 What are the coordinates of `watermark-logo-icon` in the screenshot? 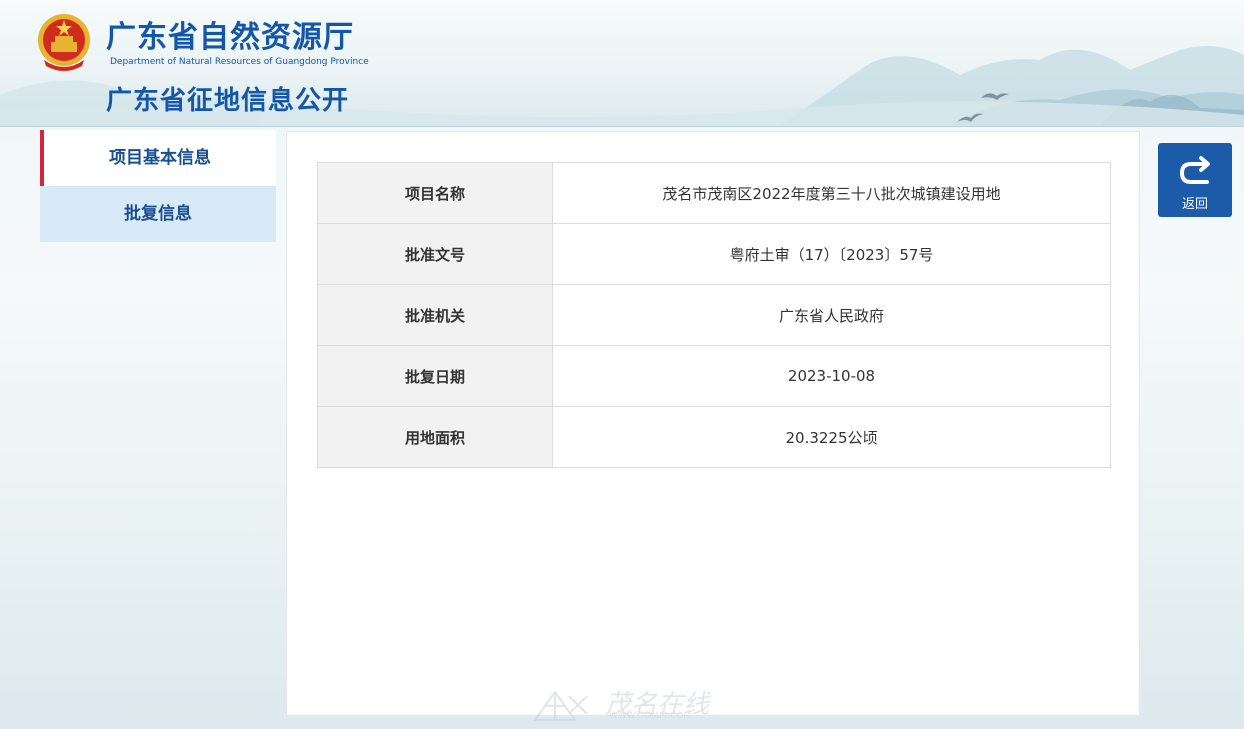 It's located at (560, 705).